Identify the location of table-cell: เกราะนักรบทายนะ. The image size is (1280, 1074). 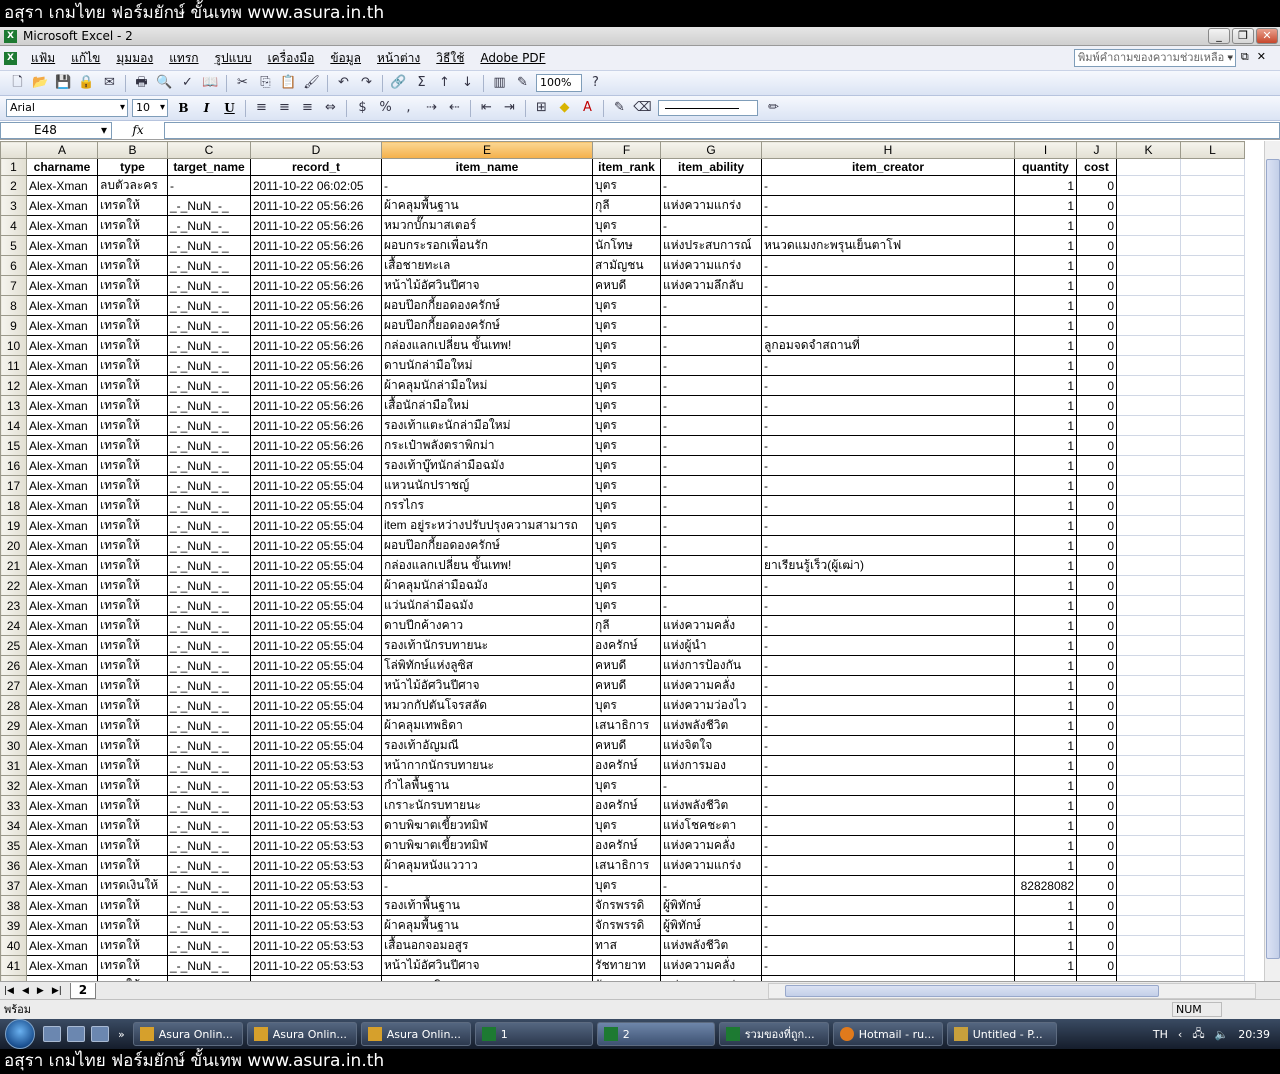
(487, 805).